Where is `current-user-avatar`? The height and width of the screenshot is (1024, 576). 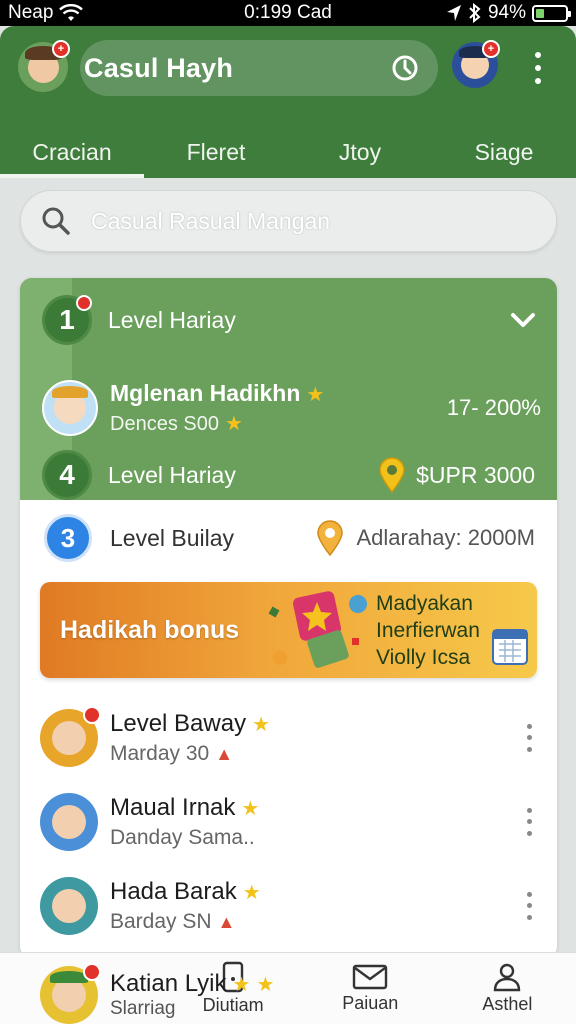
current-user-avatar is located at coordinates (70, 993).